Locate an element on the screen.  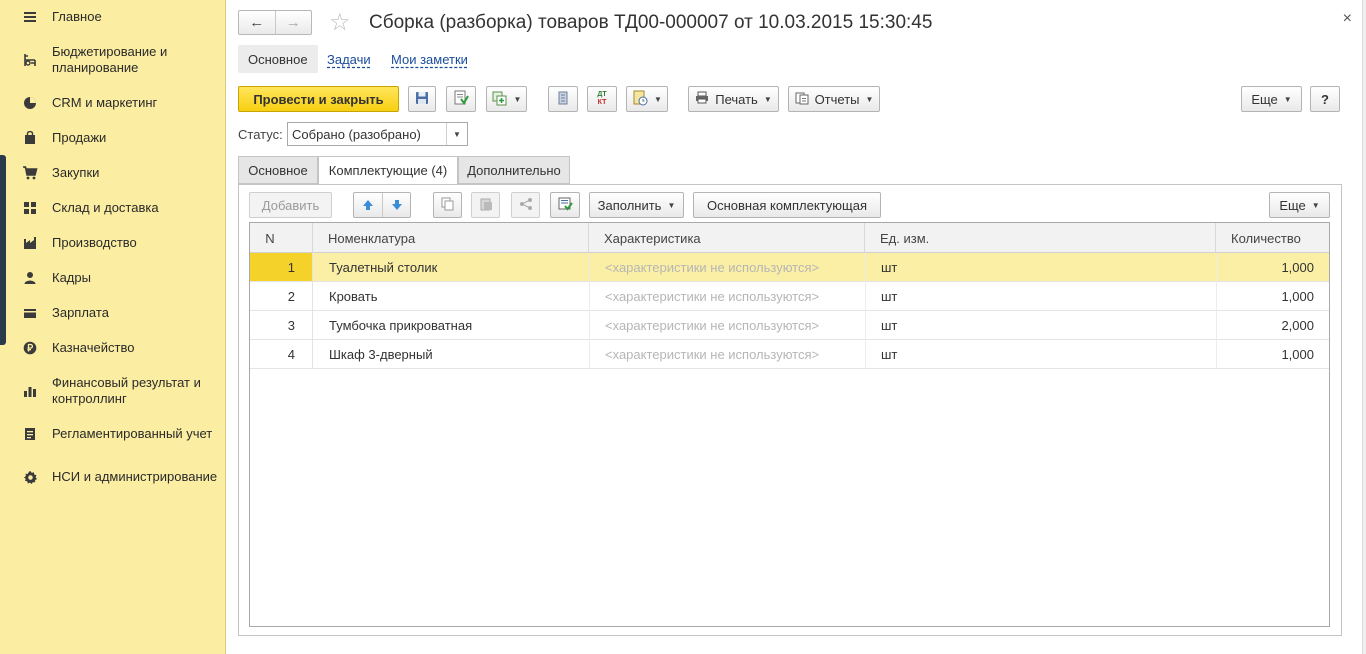
column-header-characteristic: Характеристика is located at coordinates (727, 238).